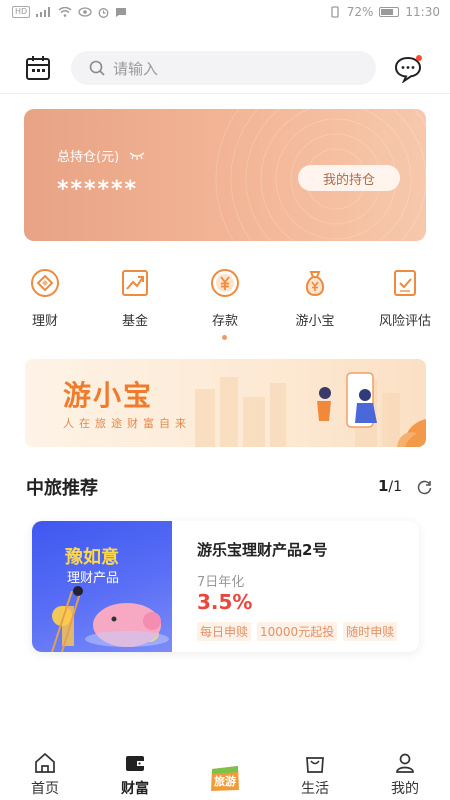  I want to click on yen-coin-icon, so click(225, 283).